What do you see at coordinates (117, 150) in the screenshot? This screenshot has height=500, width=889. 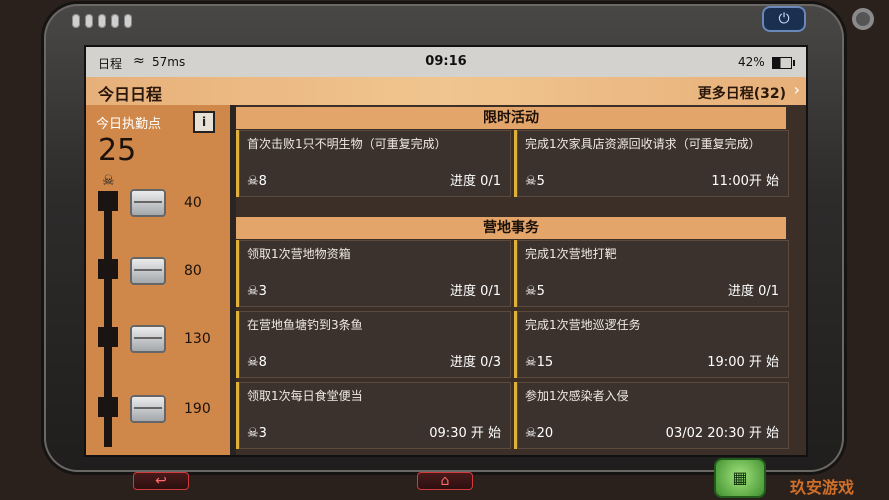 I see `duty-points-value: 25` at bounding box center [117, 150].